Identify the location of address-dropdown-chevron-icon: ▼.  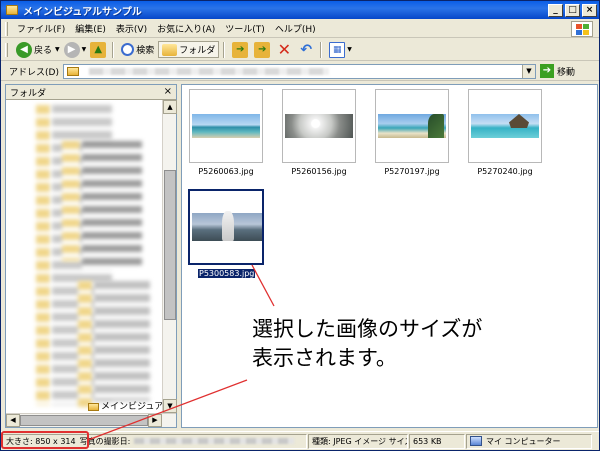
(528, 71).